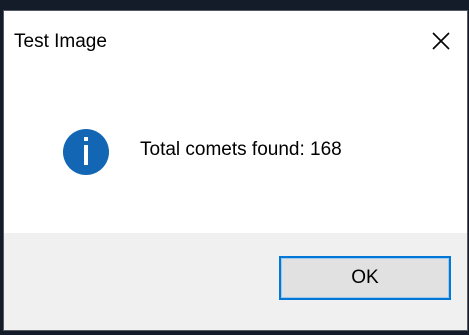 Image resolution: width=469 pixels, height=335 pixels. Describe the element at coordinates (86, 152) in the screenshot. I see `info-icon` at that location.